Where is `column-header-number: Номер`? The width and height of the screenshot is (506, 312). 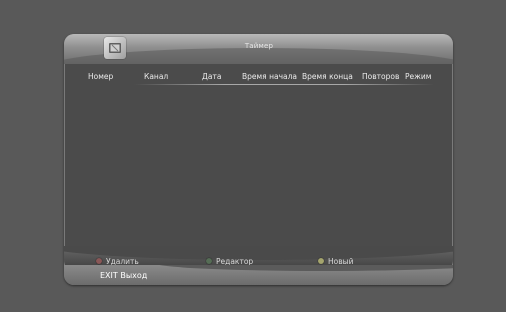
column-header-number: Номер is located at coordinates (101, 76).